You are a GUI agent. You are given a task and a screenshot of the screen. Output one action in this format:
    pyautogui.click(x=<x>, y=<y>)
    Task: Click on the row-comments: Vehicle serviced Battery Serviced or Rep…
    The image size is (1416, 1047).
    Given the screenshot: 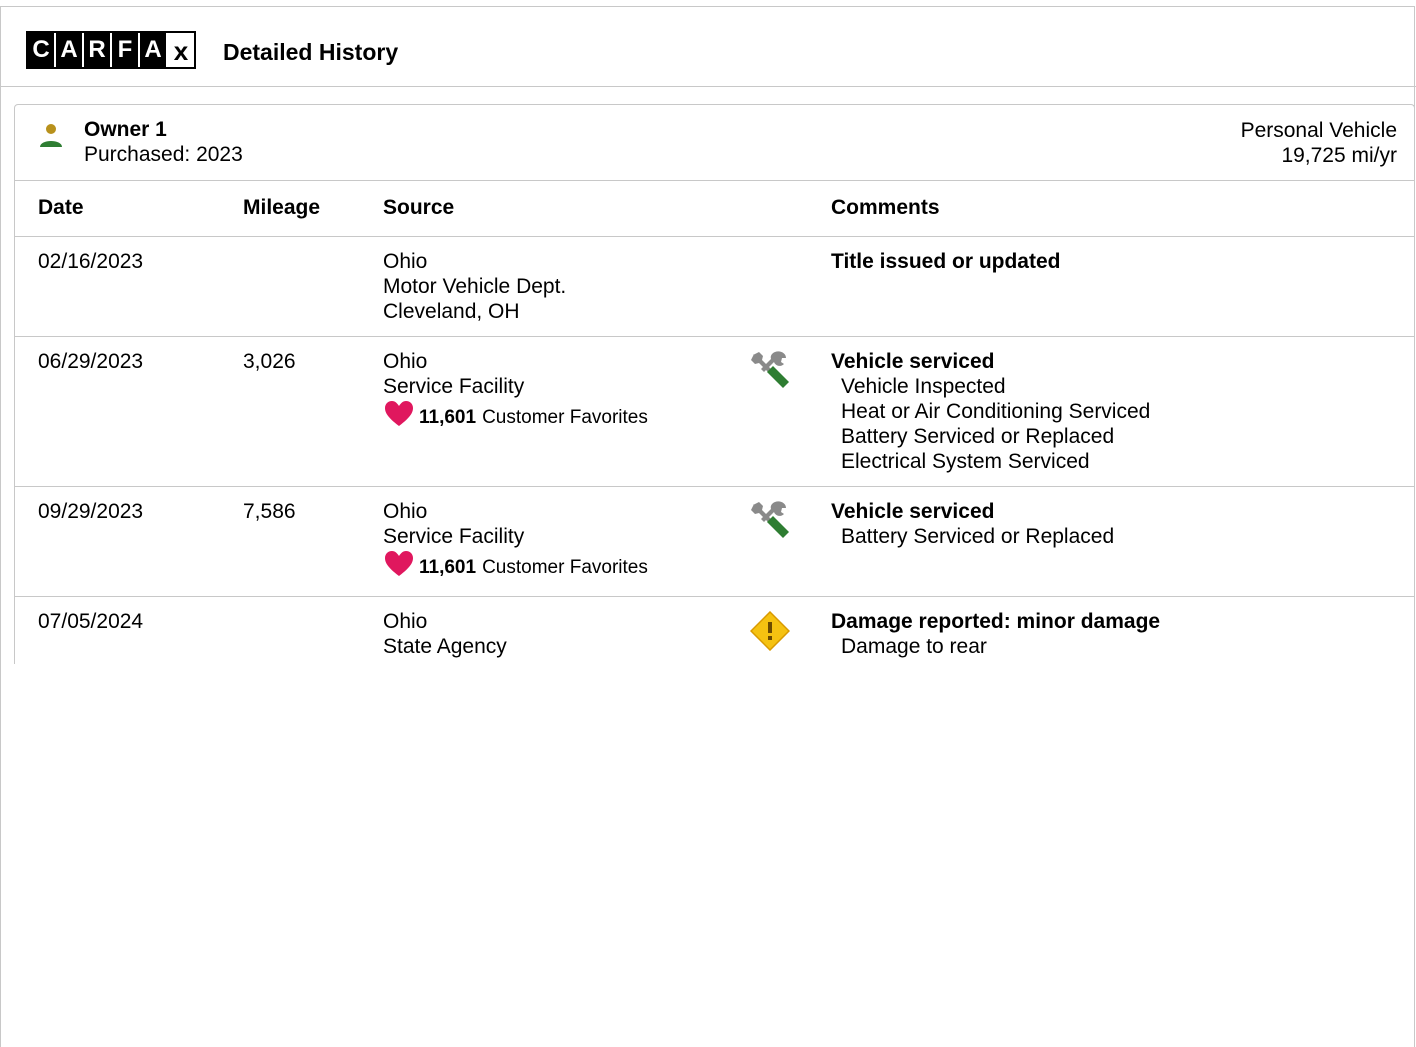 What is the action you would take?
    pyautogui.click(x=1122, y=541)
    